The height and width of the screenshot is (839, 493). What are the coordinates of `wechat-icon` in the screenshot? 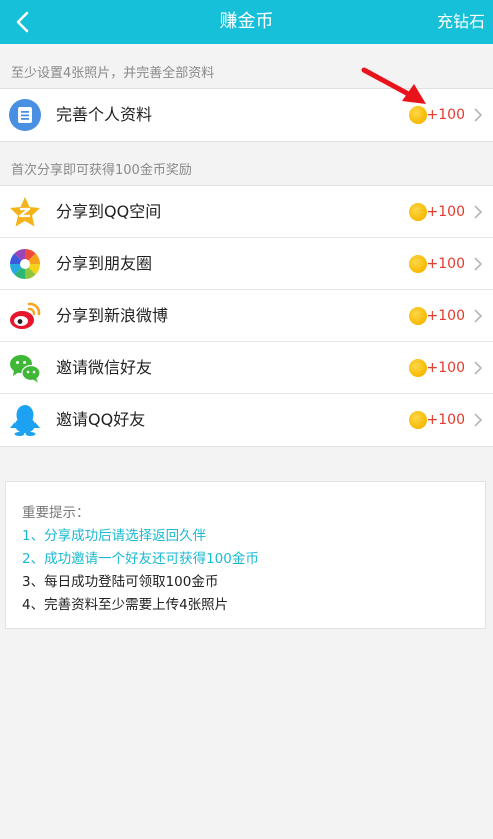 It's located at (25, 369).